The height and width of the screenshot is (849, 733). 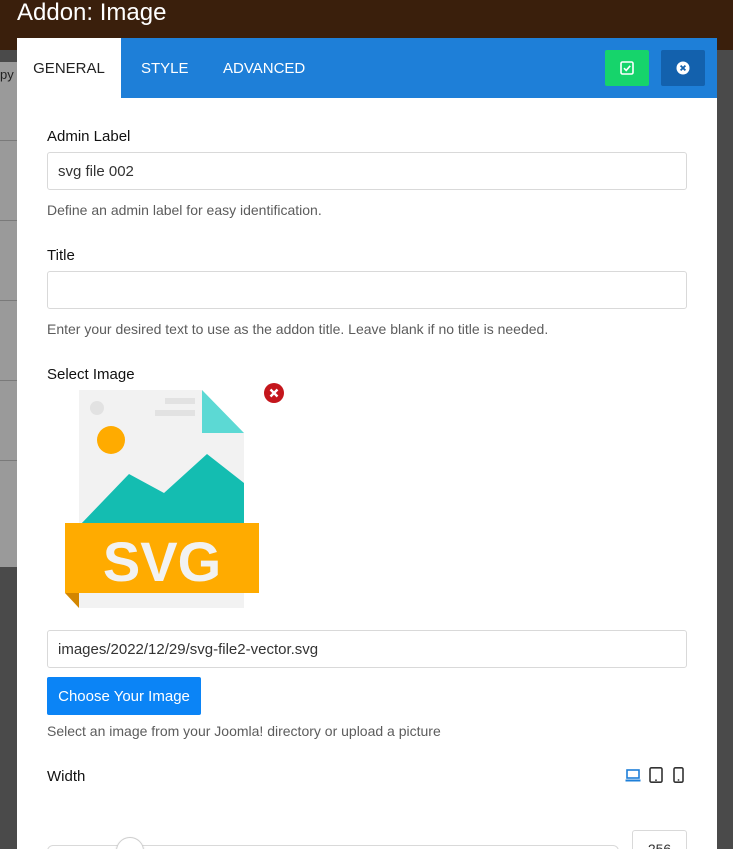 I want to click on remove-image-icon, so click(x=274, y=393).